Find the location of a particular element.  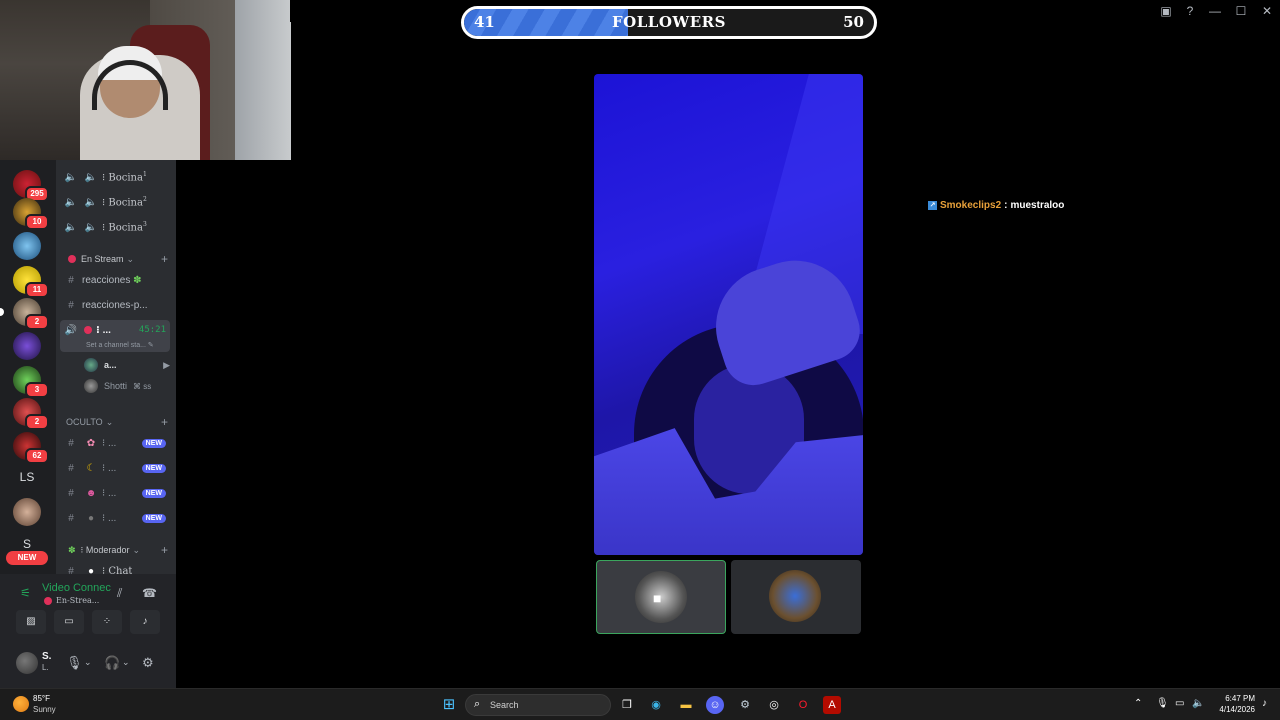

opera-icon: O is located at coordinates (803, 705).